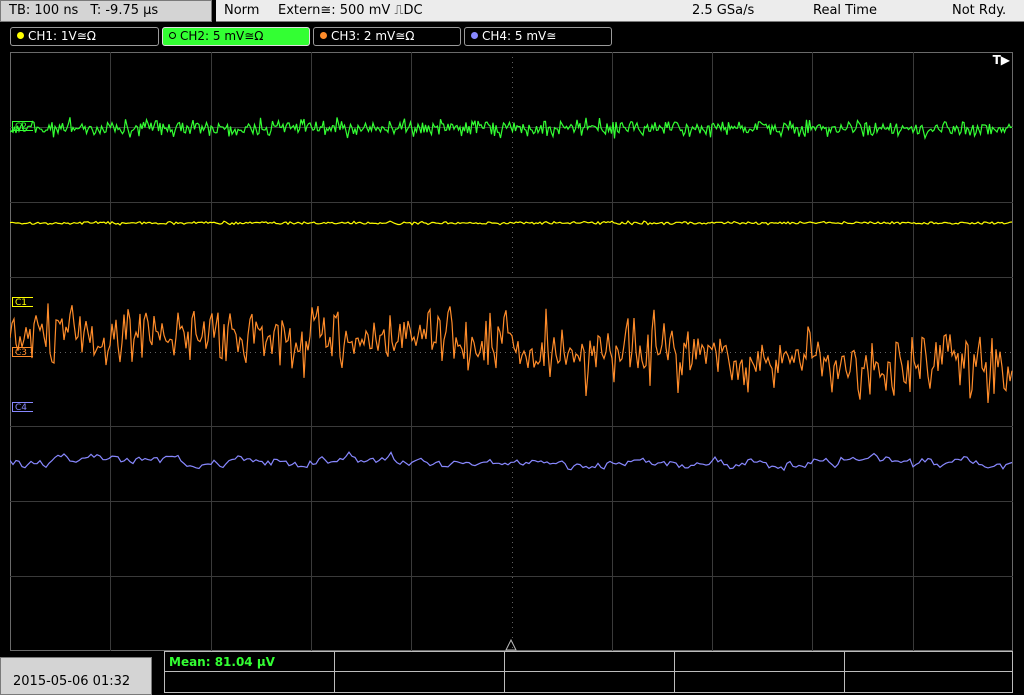 The width and height of the screenshot is (1024, 695). What do you see at coordinates (979, 10) in the screenshot?
I see `acquisition-status: Not Rdy.` at bounding box center [979, 10].